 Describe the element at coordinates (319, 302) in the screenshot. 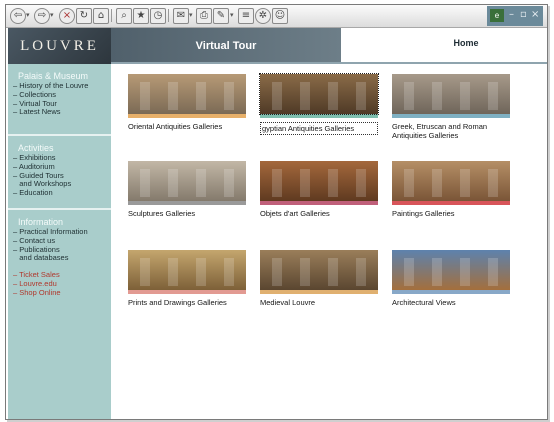

I see `gallery-caption: Medieval Louvre` at that location.